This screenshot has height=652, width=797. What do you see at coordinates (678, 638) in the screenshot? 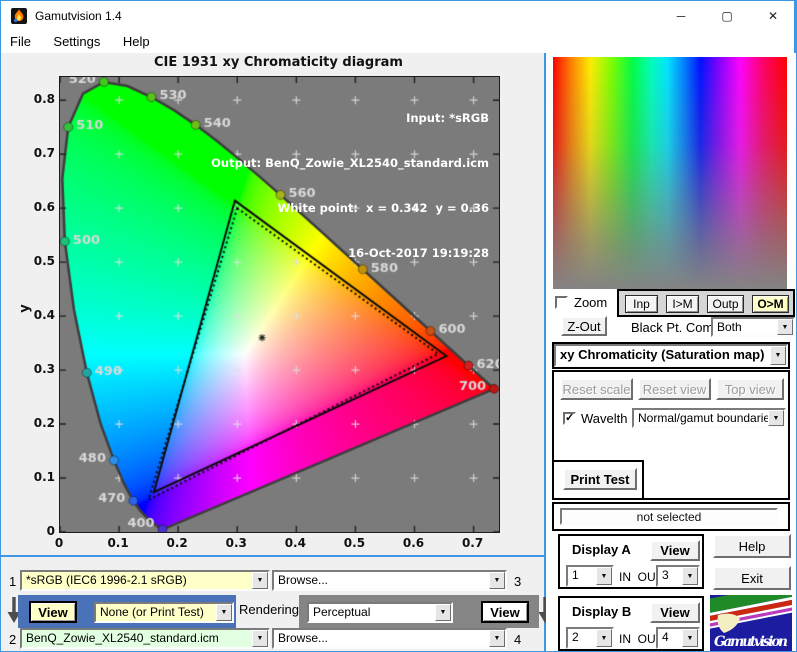
I see `display-b-out-select: 4 ▼` at bounding box center [678, 638].